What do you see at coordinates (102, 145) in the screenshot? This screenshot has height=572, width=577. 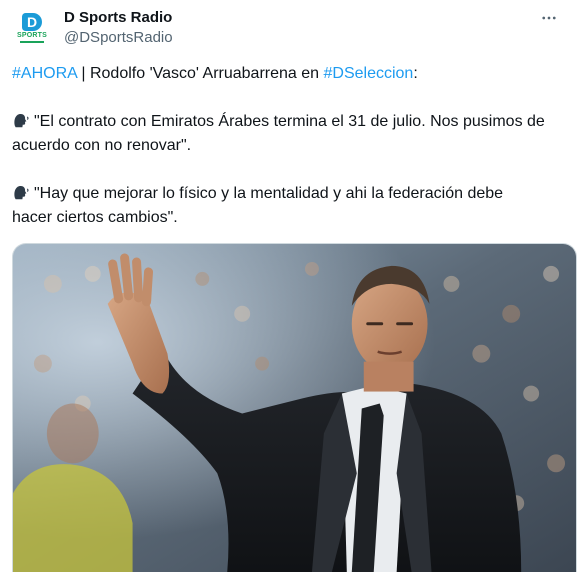 I see `quote1-line2: acuerdo con no renovar".` at bounding box center [102, 145].